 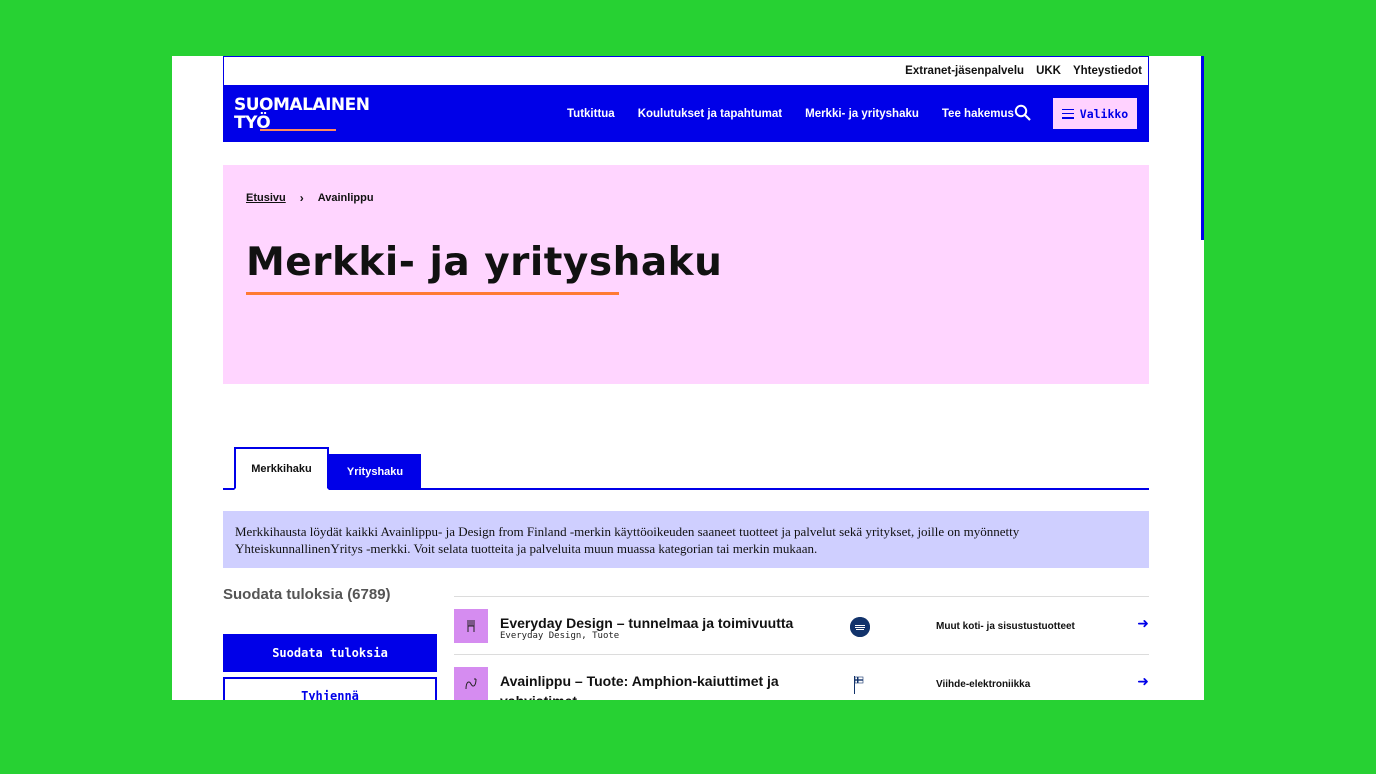 What do you see at coordinates (686, 468) in the screenshot?
I see `search-tabs: Merkkihaku Yrityshaku` at bounding box center [686, 468].